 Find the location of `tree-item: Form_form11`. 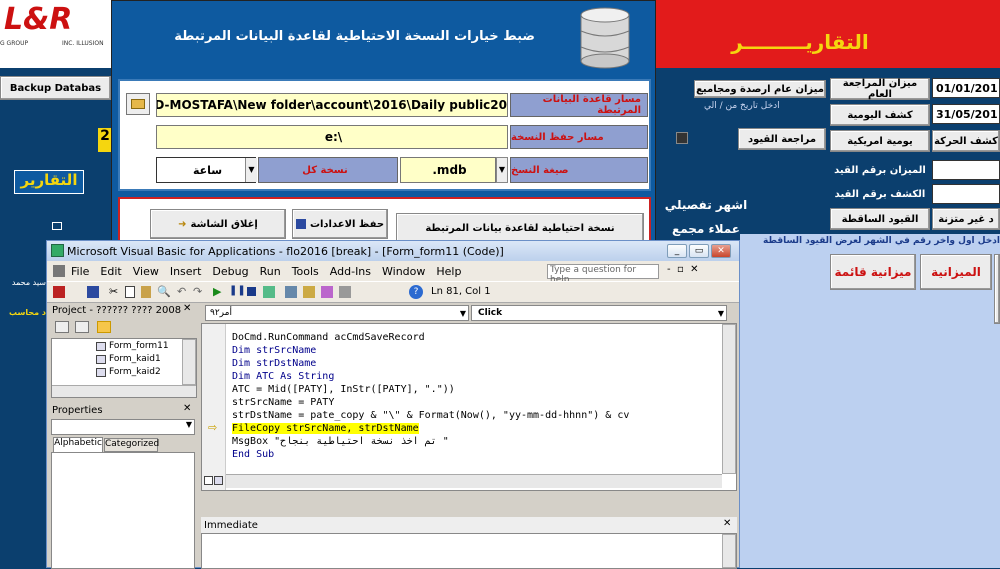

tree-item: Form_form11 is located at coordinates (132, 346).